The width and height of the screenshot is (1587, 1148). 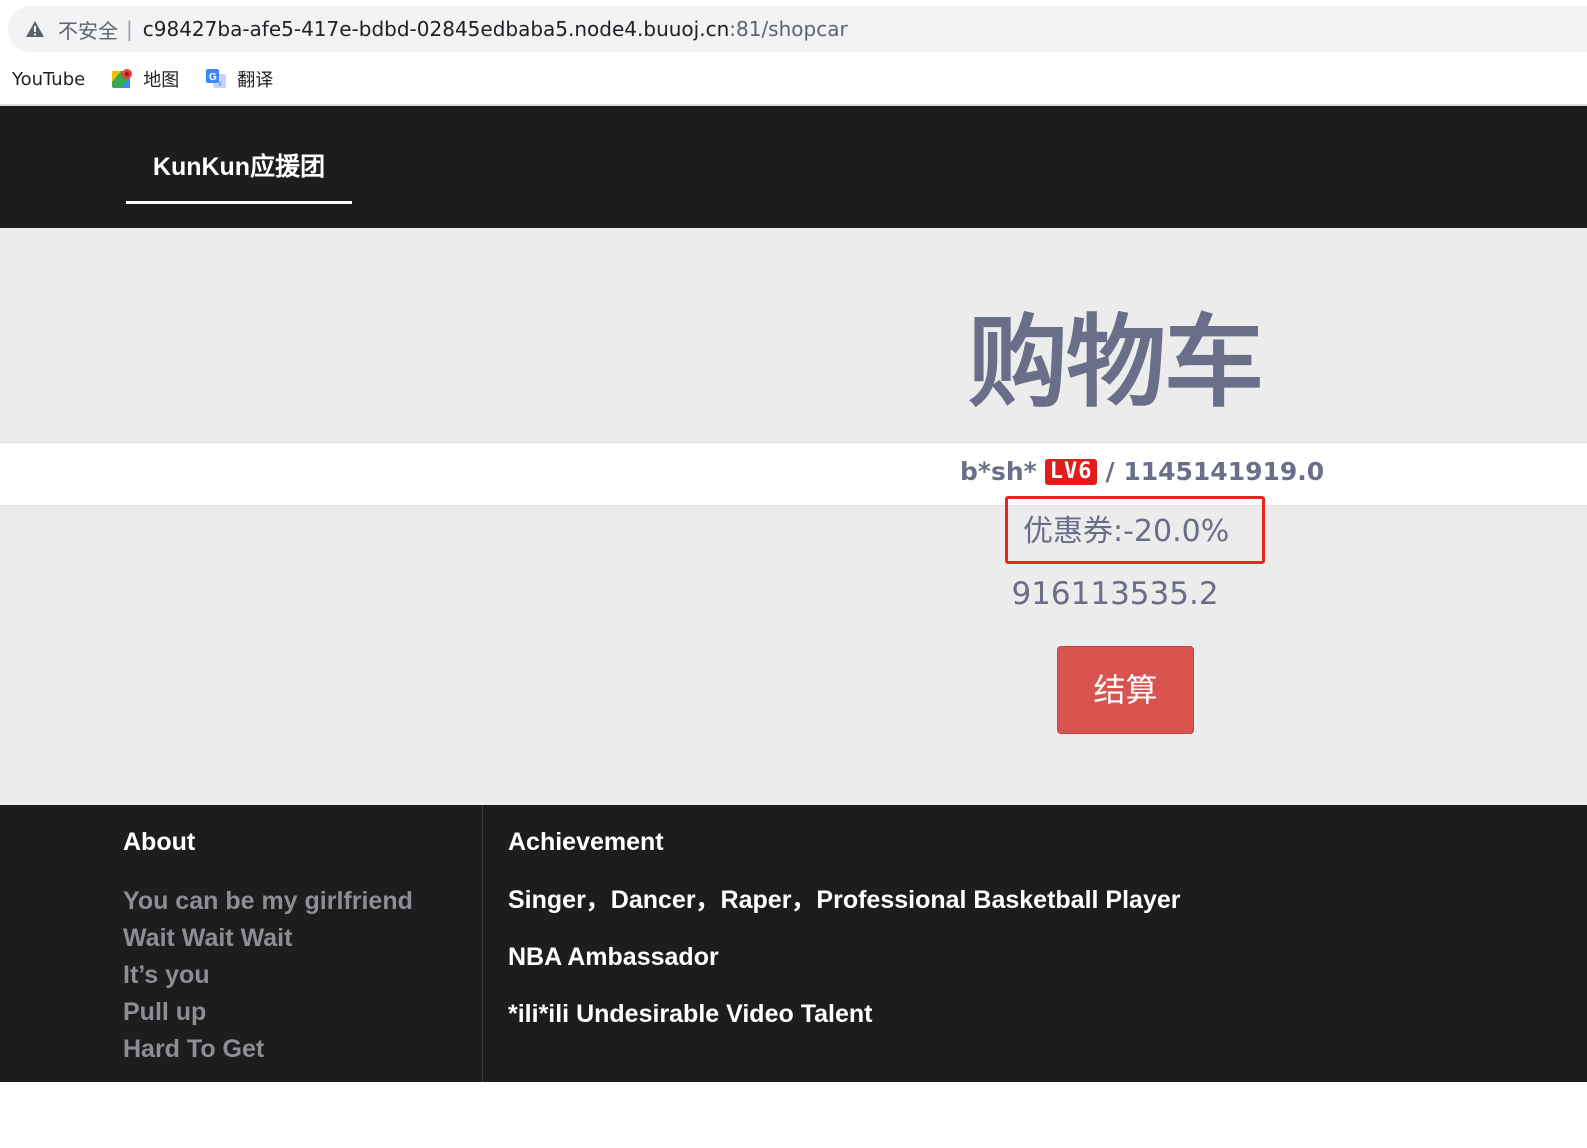 I want to click on svg-text: G, so click(x=213, y=77).